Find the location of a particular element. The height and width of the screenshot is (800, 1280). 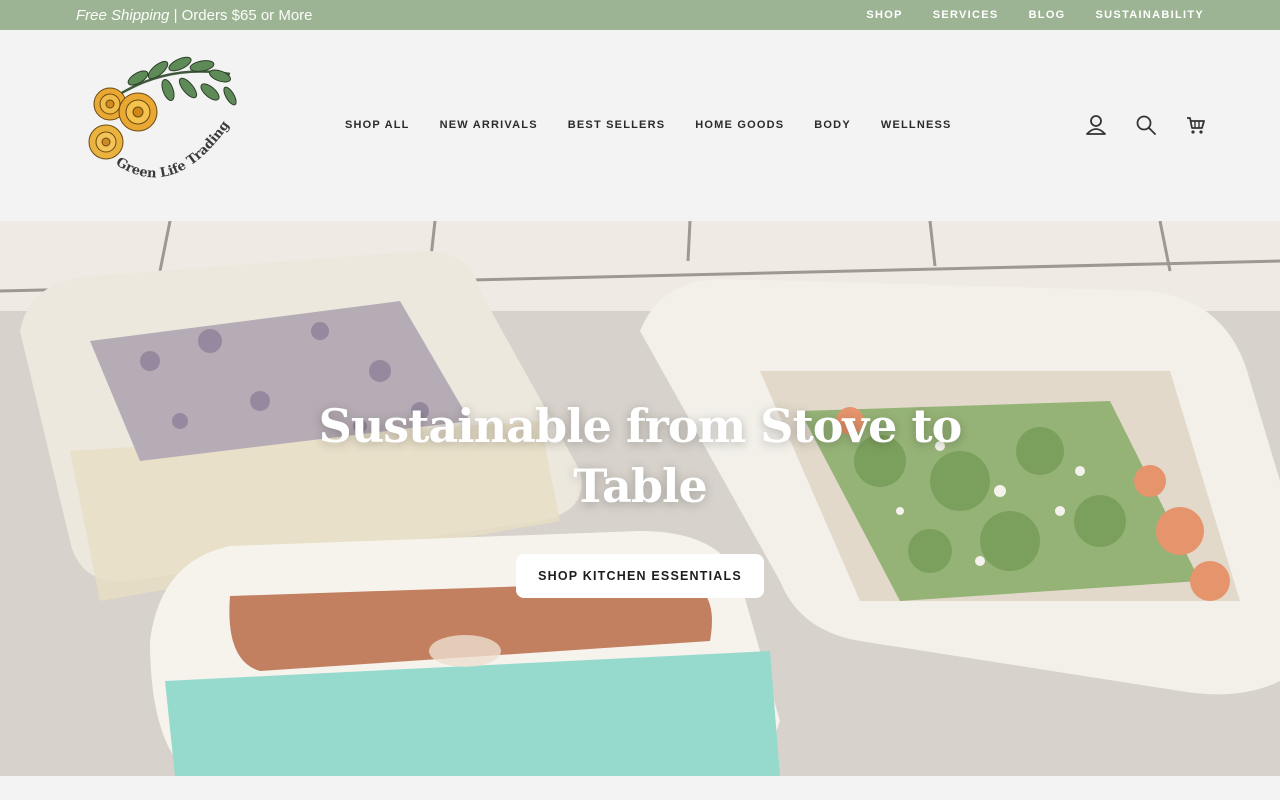

utility-link-shop: SHOP is located at coordinates (884, 15).